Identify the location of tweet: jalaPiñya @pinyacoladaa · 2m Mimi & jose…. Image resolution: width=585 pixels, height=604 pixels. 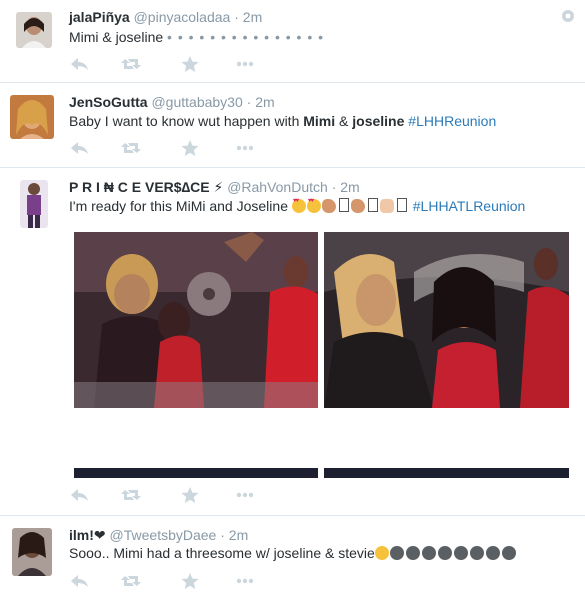
(292, 41).